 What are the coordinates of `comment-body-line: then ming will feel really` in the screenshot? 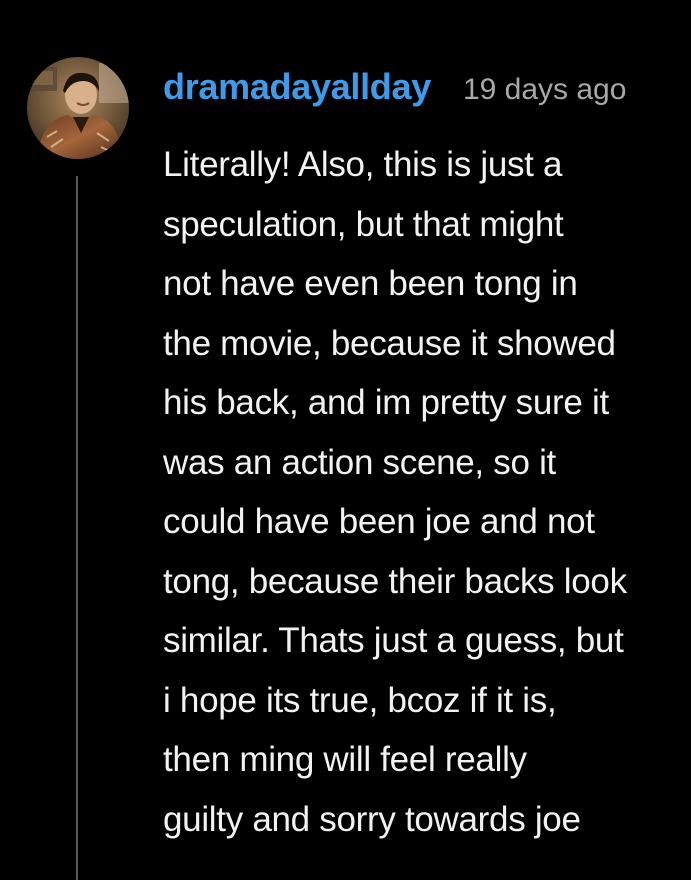 It's located at (345, 759).